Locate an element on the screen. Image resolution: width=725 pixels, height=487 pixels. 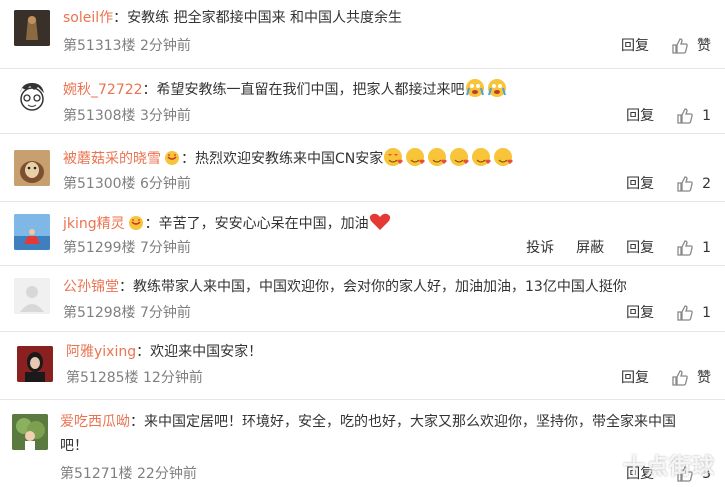
username: 爱吃西瓜呦 is located at coordinates (95, 422).